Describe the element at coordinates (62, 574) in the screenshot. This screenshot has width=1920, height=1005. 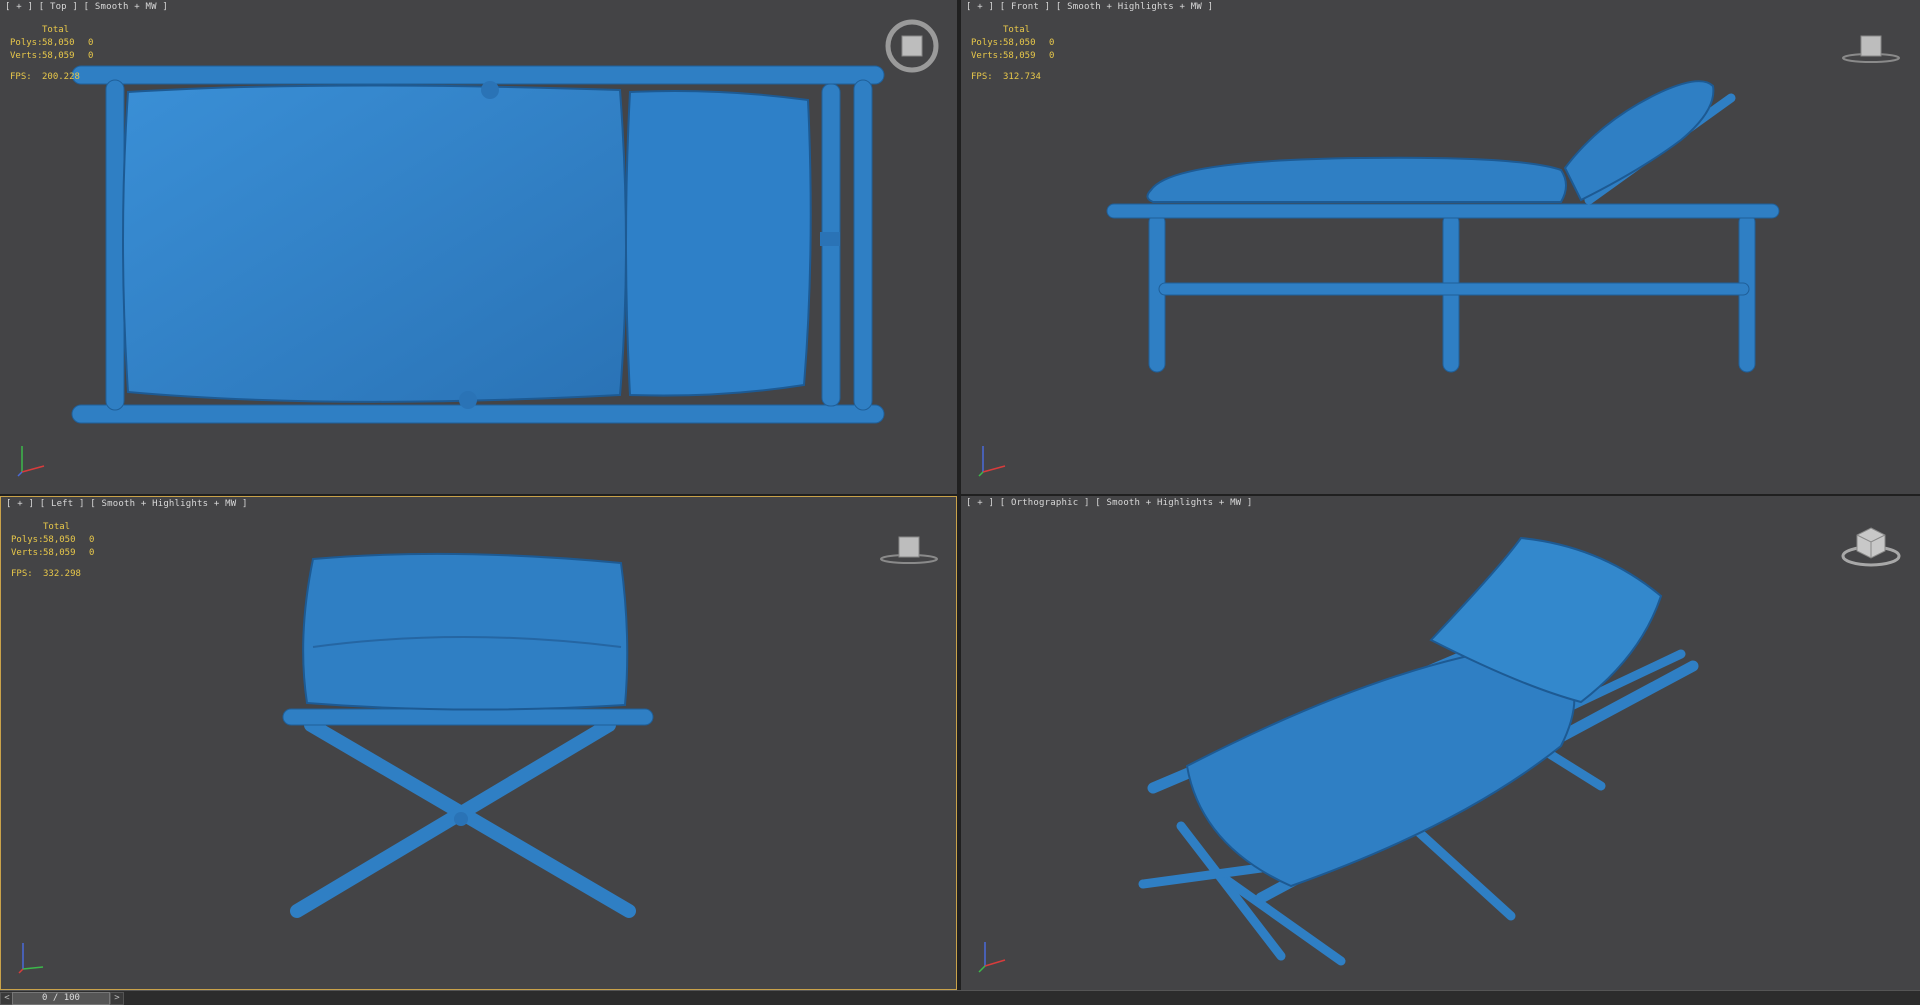
I see `fps-value: 332.298` at that location.